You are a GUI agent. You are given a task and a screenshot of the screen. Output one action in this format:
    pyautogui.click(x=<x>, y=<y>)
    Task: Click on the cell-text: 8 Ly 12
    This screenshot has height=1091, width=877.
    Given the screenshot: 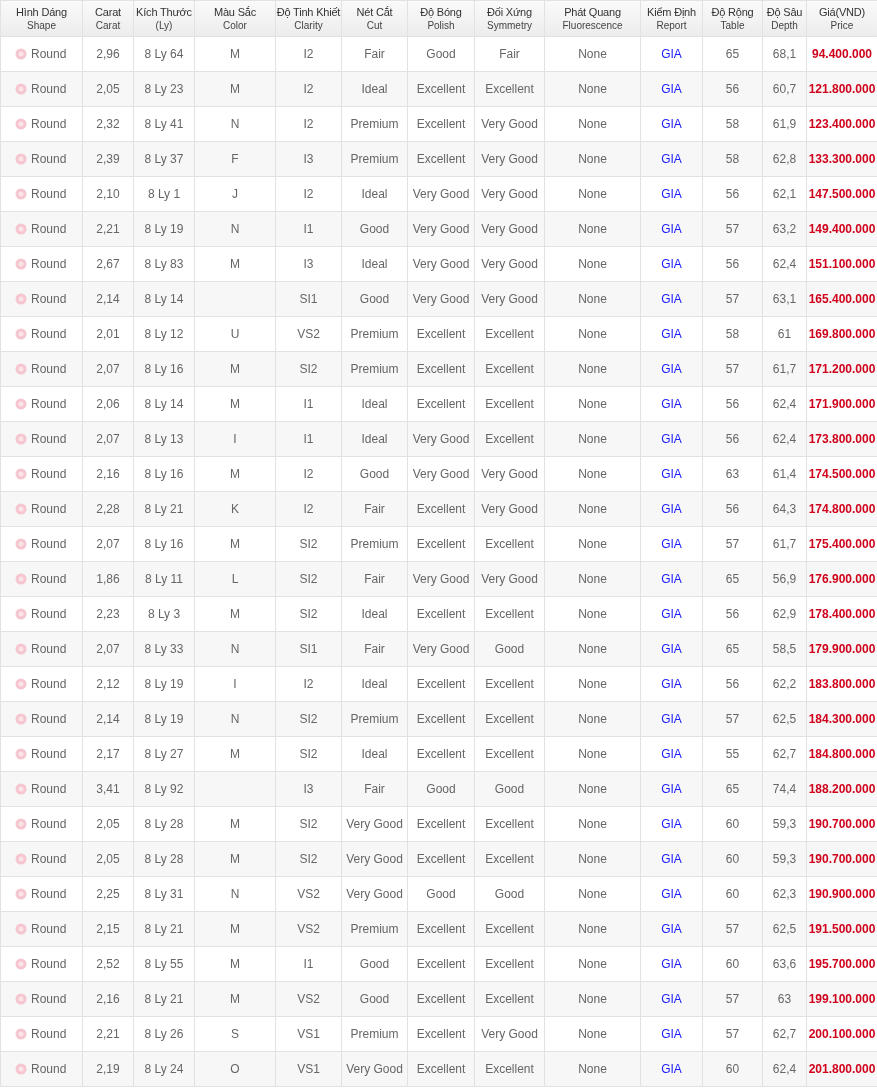 What is the action you would take?
    pyautogui.click(x=164, y=334)
    